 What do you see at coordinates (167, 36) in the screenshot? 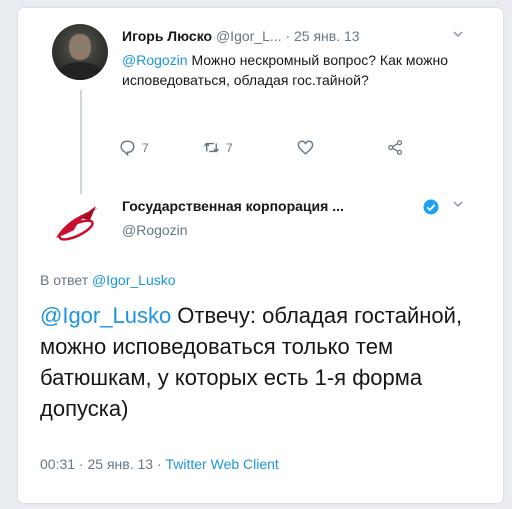
I see `author-name: Игорь Люско` at bounding box center [167, 36].